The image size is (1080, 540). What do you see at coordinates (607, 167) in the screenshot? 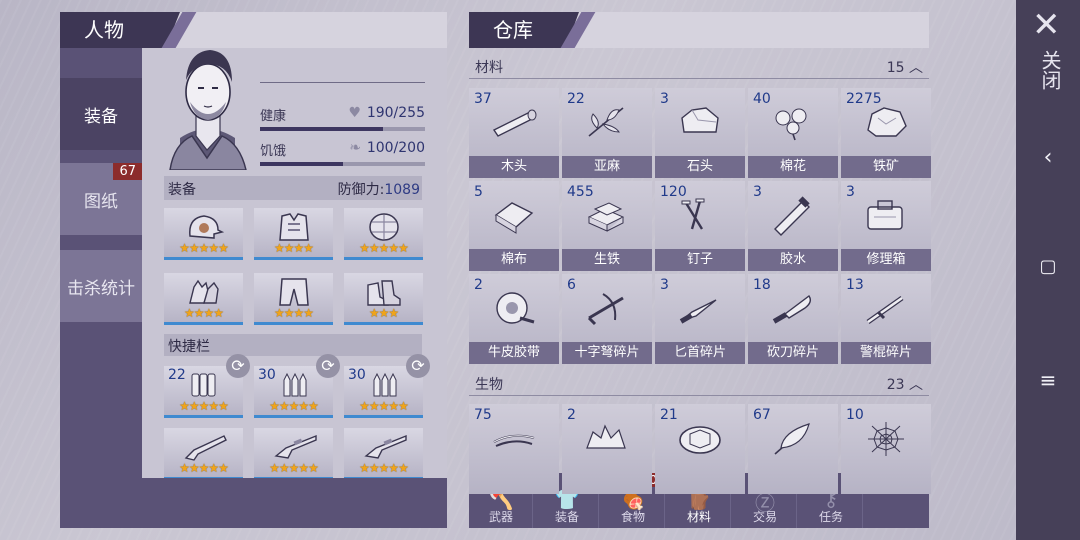
I see `item-name: 亚麻` at bounding box center [607, 167].